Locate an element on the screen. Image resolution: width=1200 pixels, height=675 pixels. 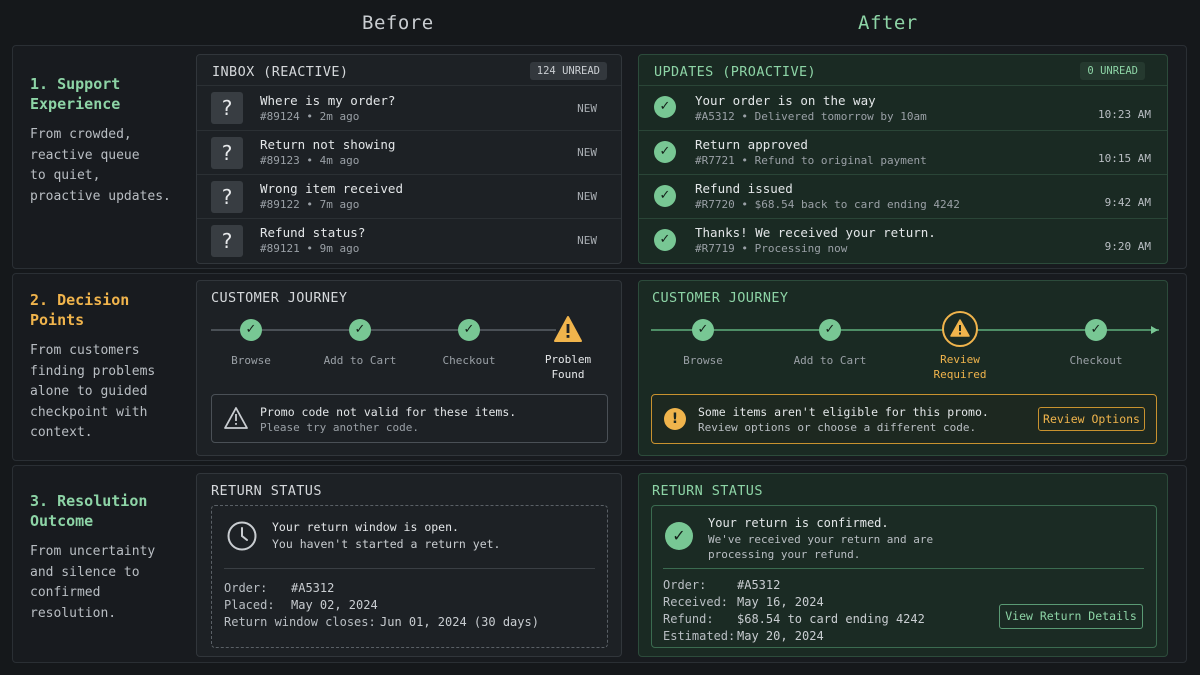
detail-value: $68.54 to card ending 4242 is located at coordinates (831, 619).